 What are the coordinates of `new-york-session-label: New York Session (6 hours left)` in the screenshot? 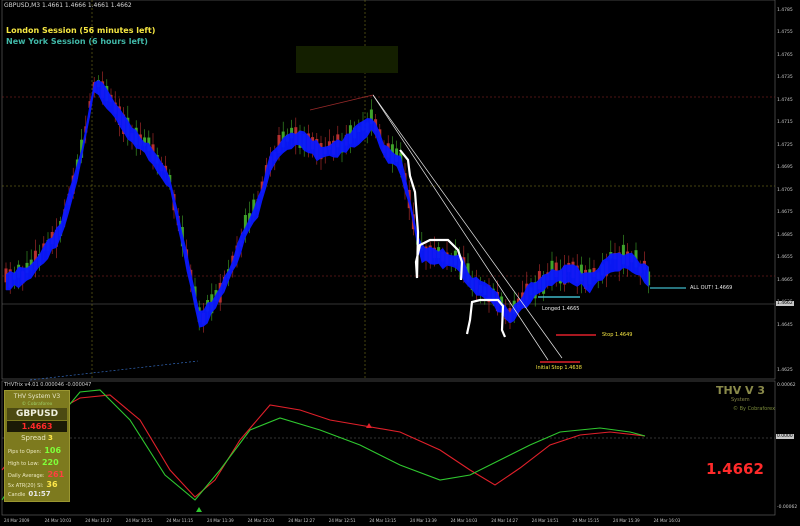 It's located at (77, 41).